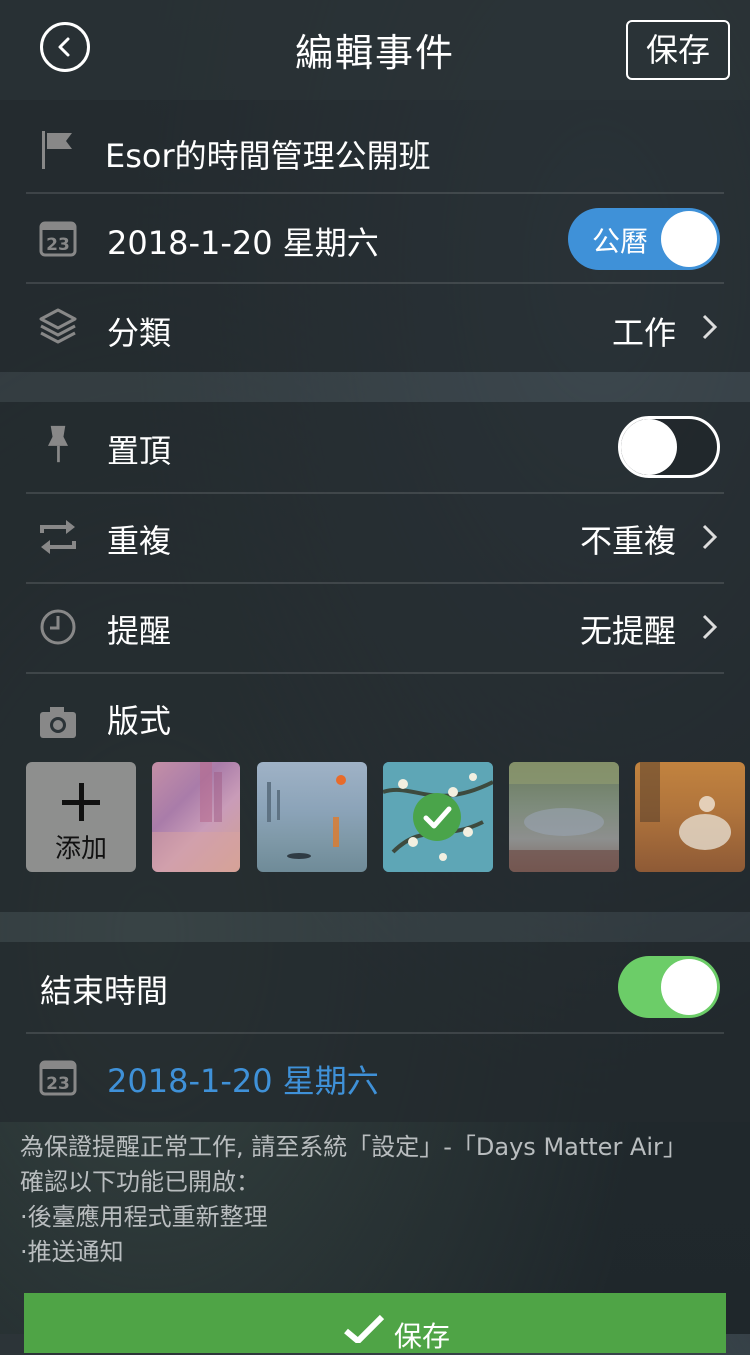  I want to click on repeat-value: 不重複, so click(628, 539).